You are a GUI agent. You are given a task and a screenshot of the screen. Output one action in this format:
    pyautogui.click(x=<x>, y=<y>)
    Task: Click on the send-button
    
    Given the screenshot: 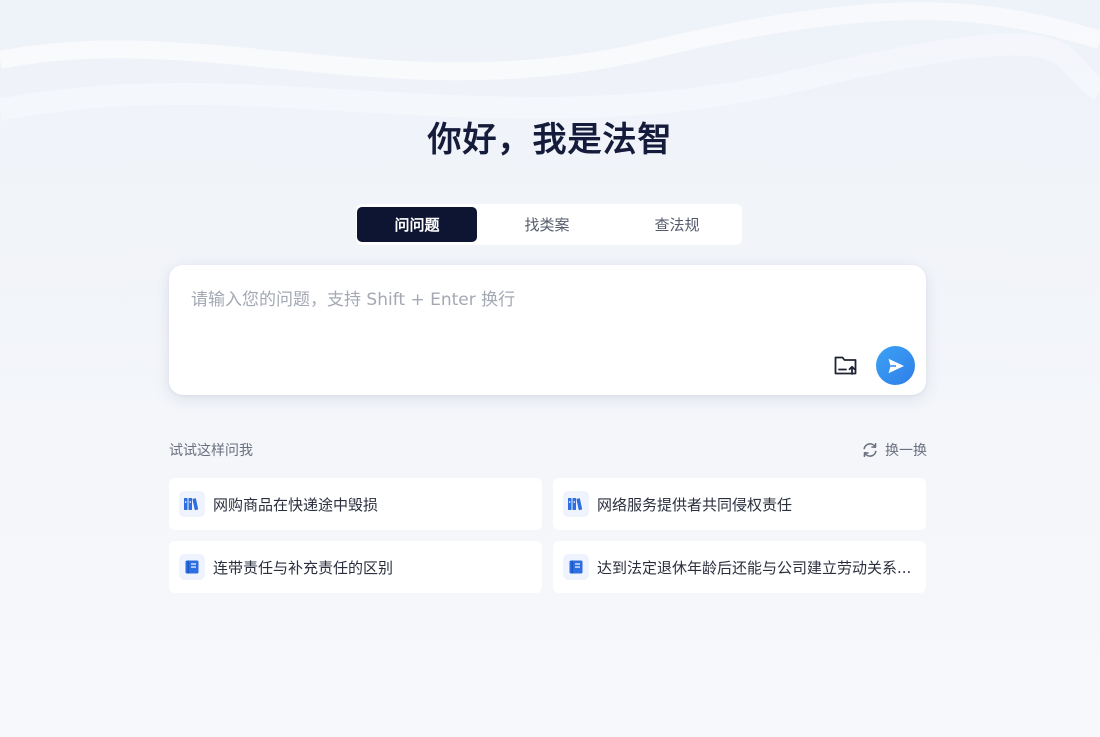 What is the action you would take?
    pyautogui.click(x=895, y=365)
    